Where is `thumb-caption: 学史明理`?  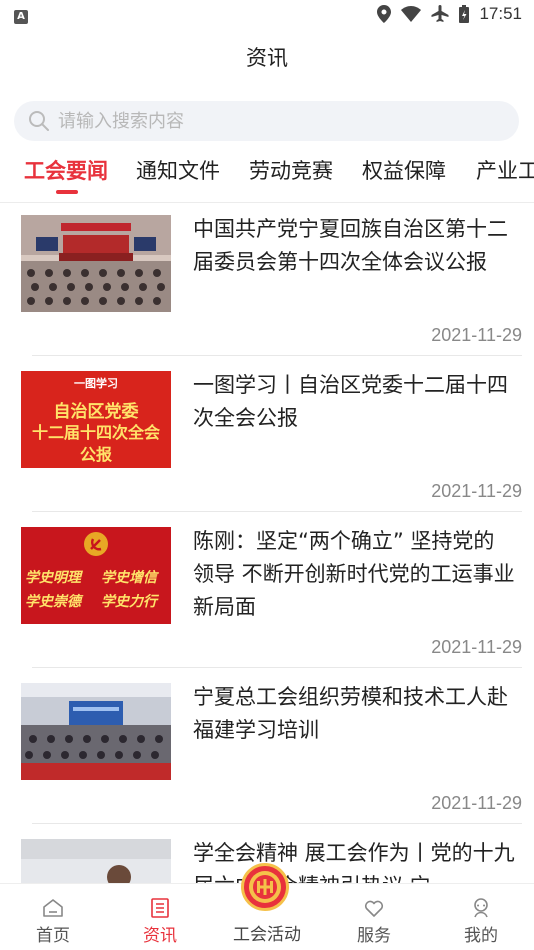 thumb-caption: 学史明理 is located at coordinates (53, 578).